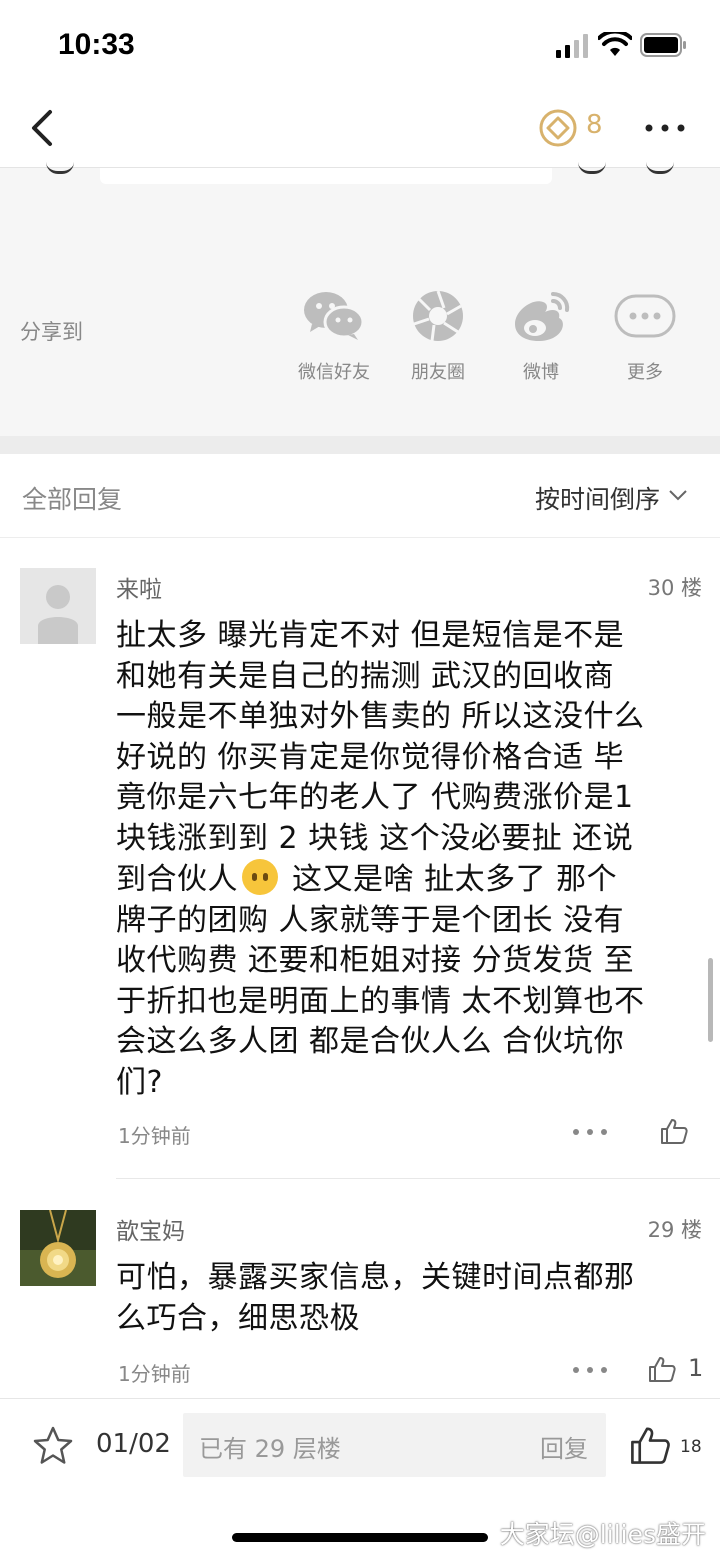 The height and width of the screenshot is (1558, 720). Describe the element at coordinates (133, 1444) in the screenshot. I see `page-indicator: 01/02` at that location.